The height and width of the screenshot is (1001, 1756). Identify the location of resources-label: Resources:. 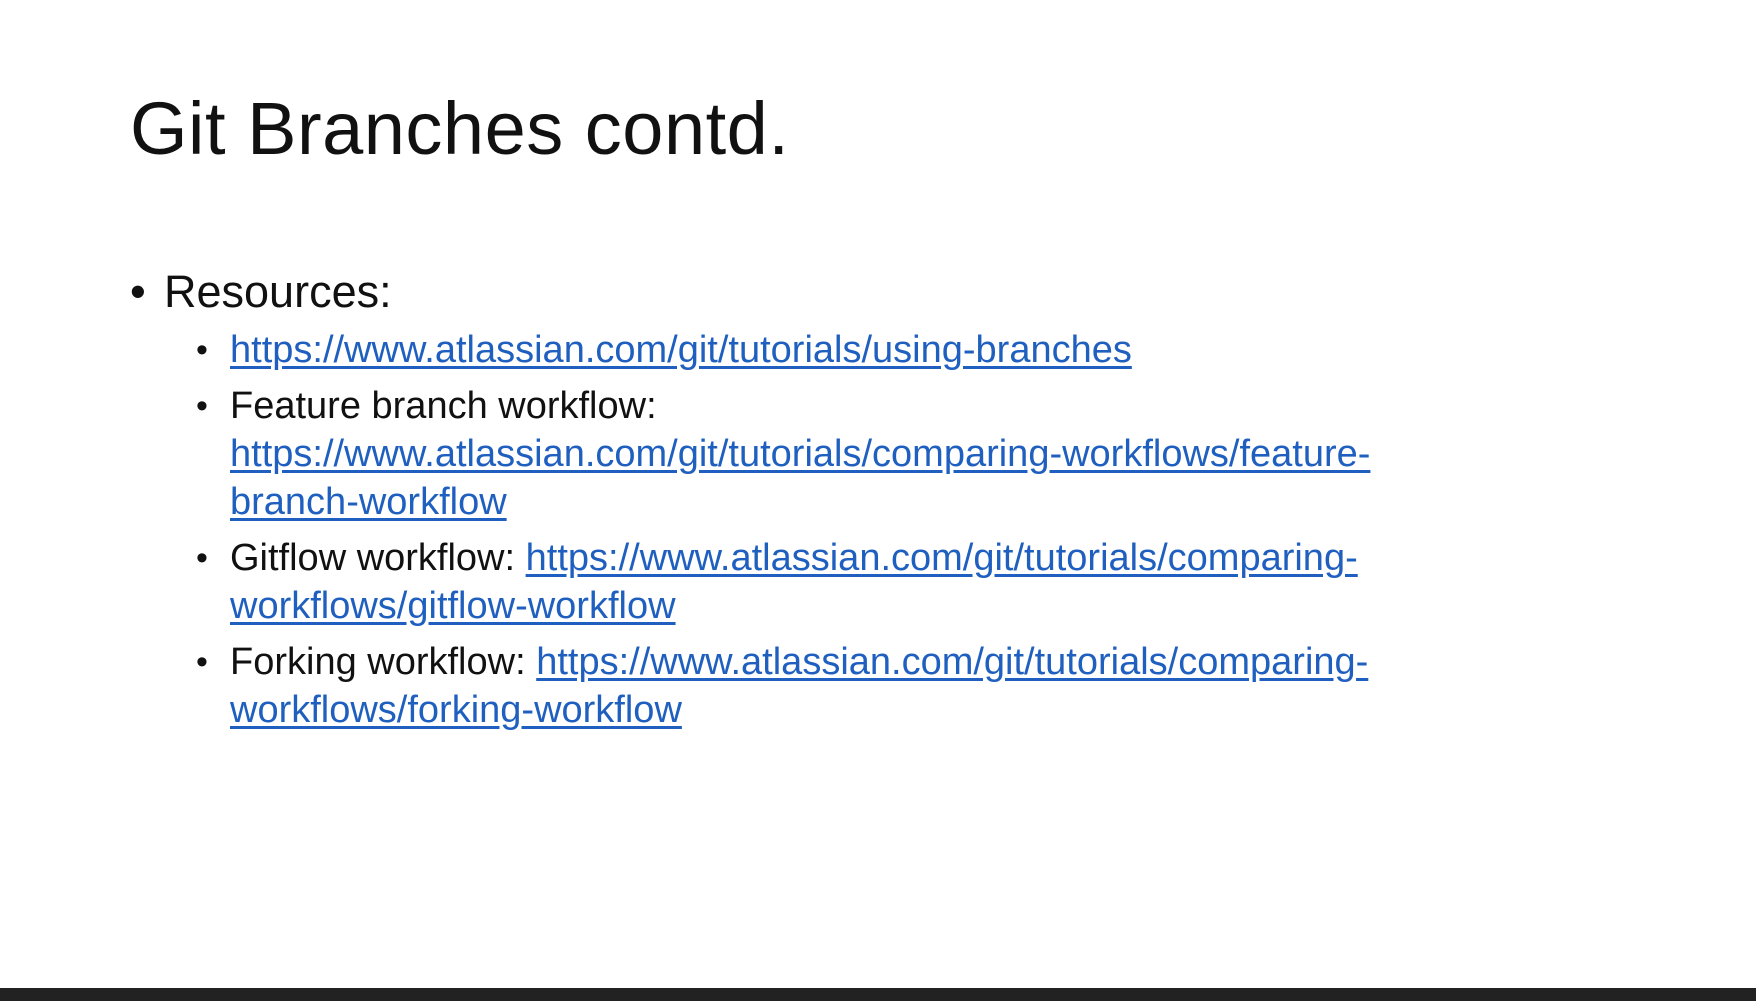
(278, 291).